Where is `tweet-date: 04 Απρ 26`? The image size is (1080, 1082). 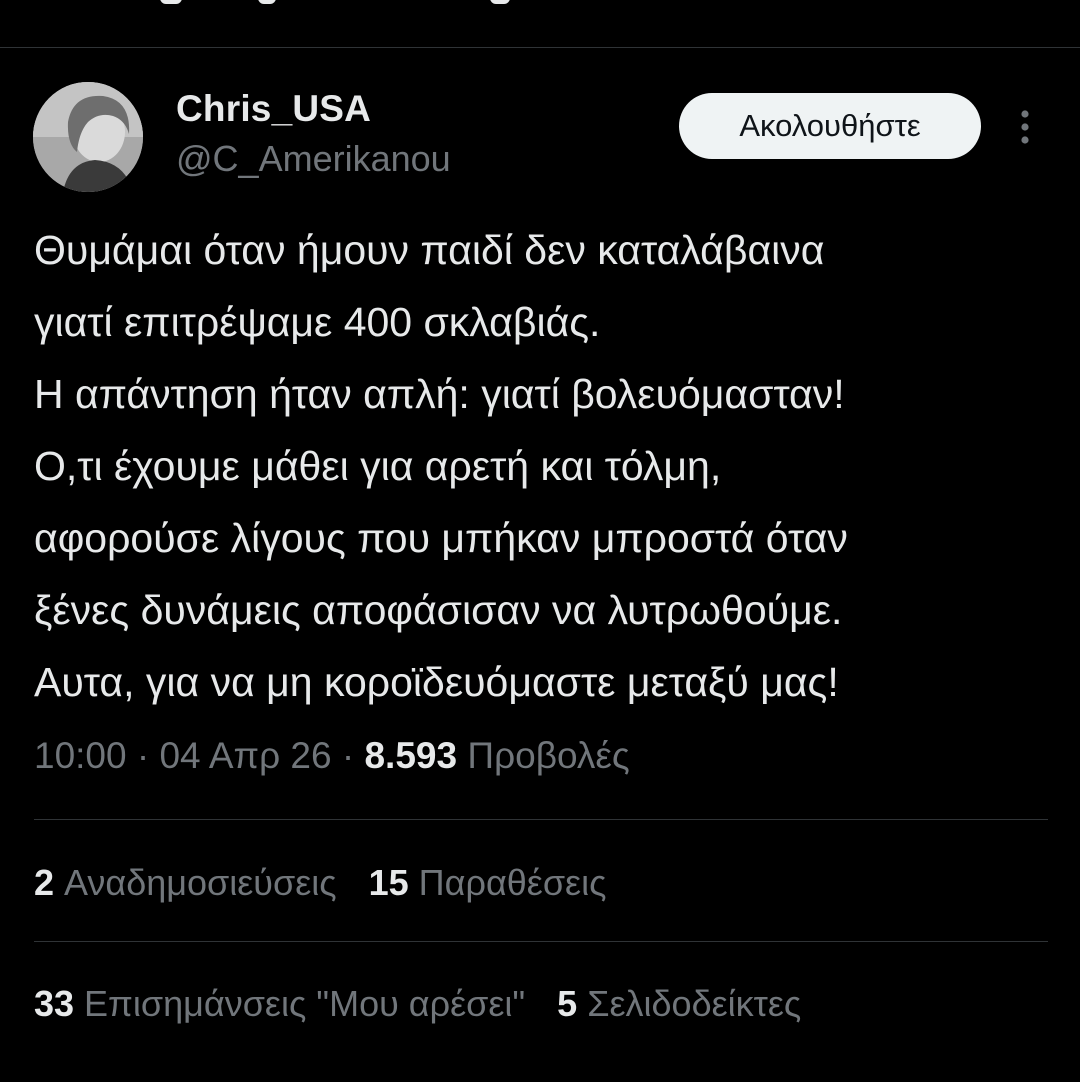
tweet-date: 04 Απρ 26 is located at coordinates (245, 755).